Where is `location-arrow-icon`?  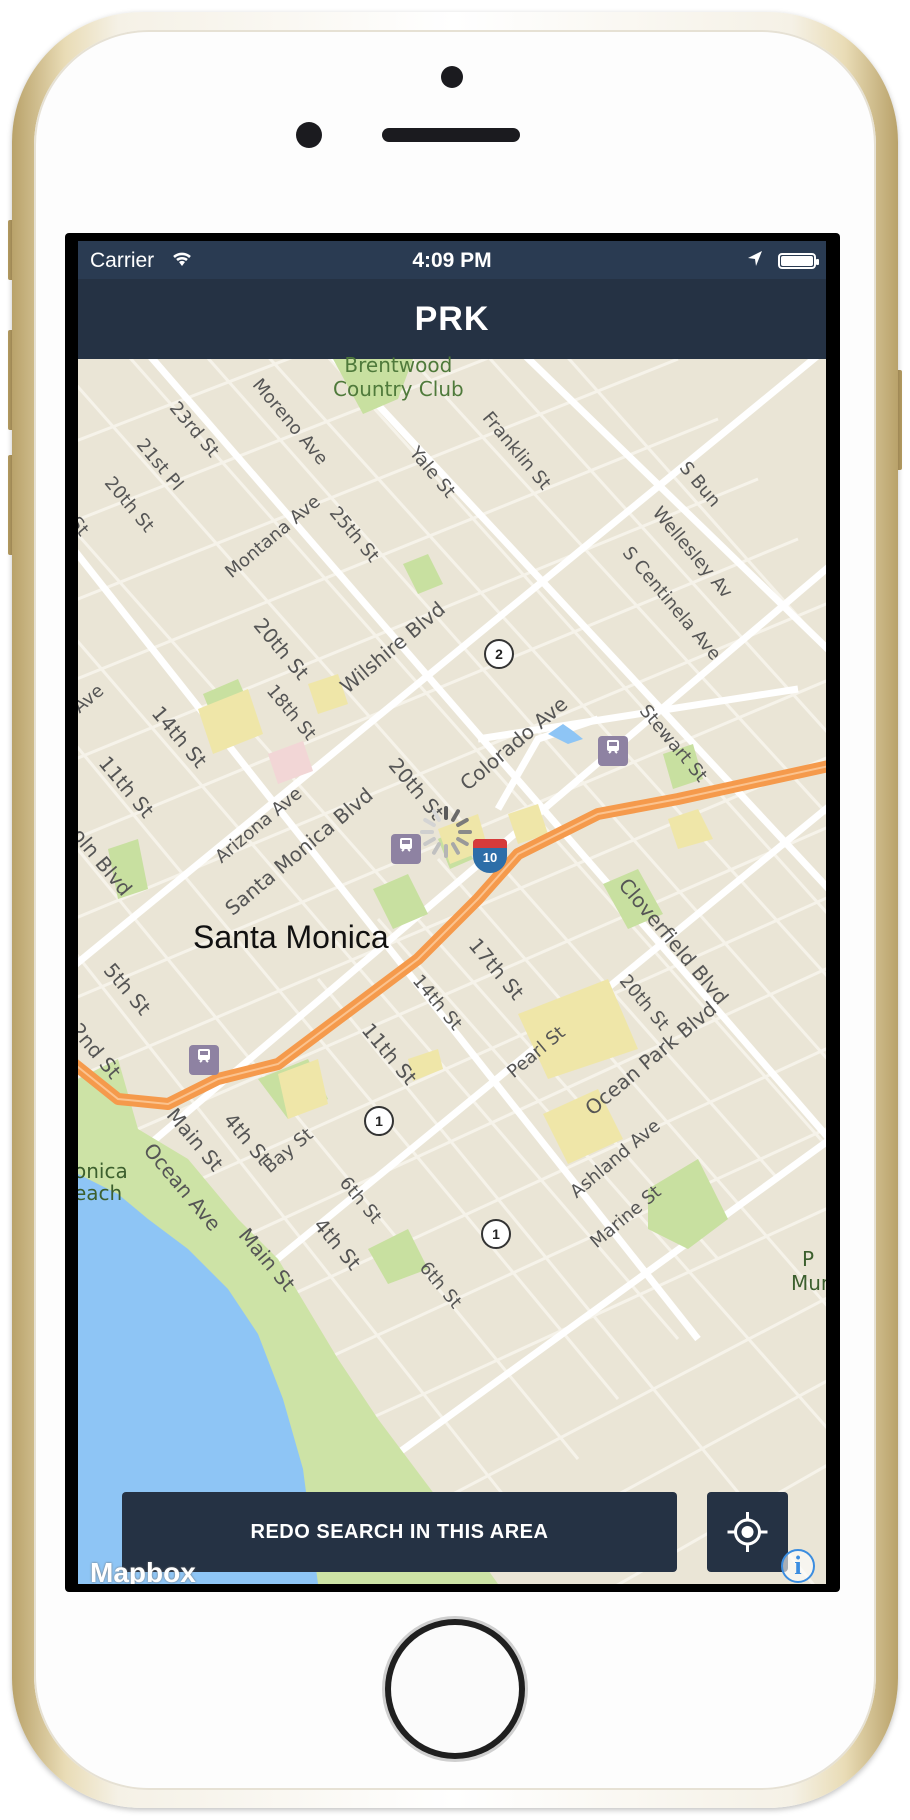
location-arrow-icon is located at coordinates (755, 262).